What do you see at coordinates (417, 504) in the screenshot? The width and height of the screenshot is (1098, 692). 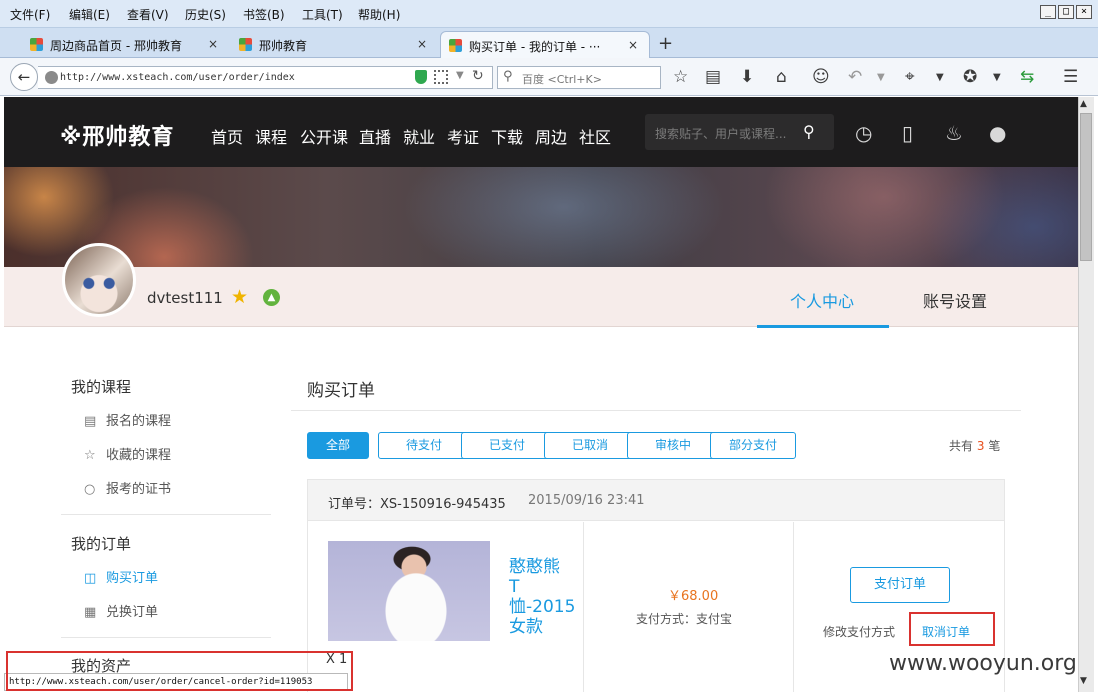 I see `order-number: 订单号：XS-150916-945435` at bounding box center [417, 504].